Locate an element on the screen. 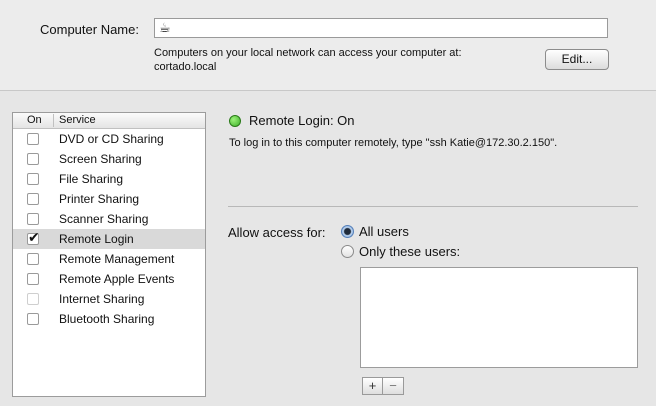  users-list is located at coordinates (499, 317).